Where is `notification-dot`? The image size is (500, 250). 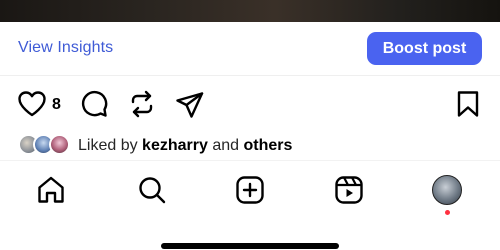
notification-dot is located at coordinates (447, 212).